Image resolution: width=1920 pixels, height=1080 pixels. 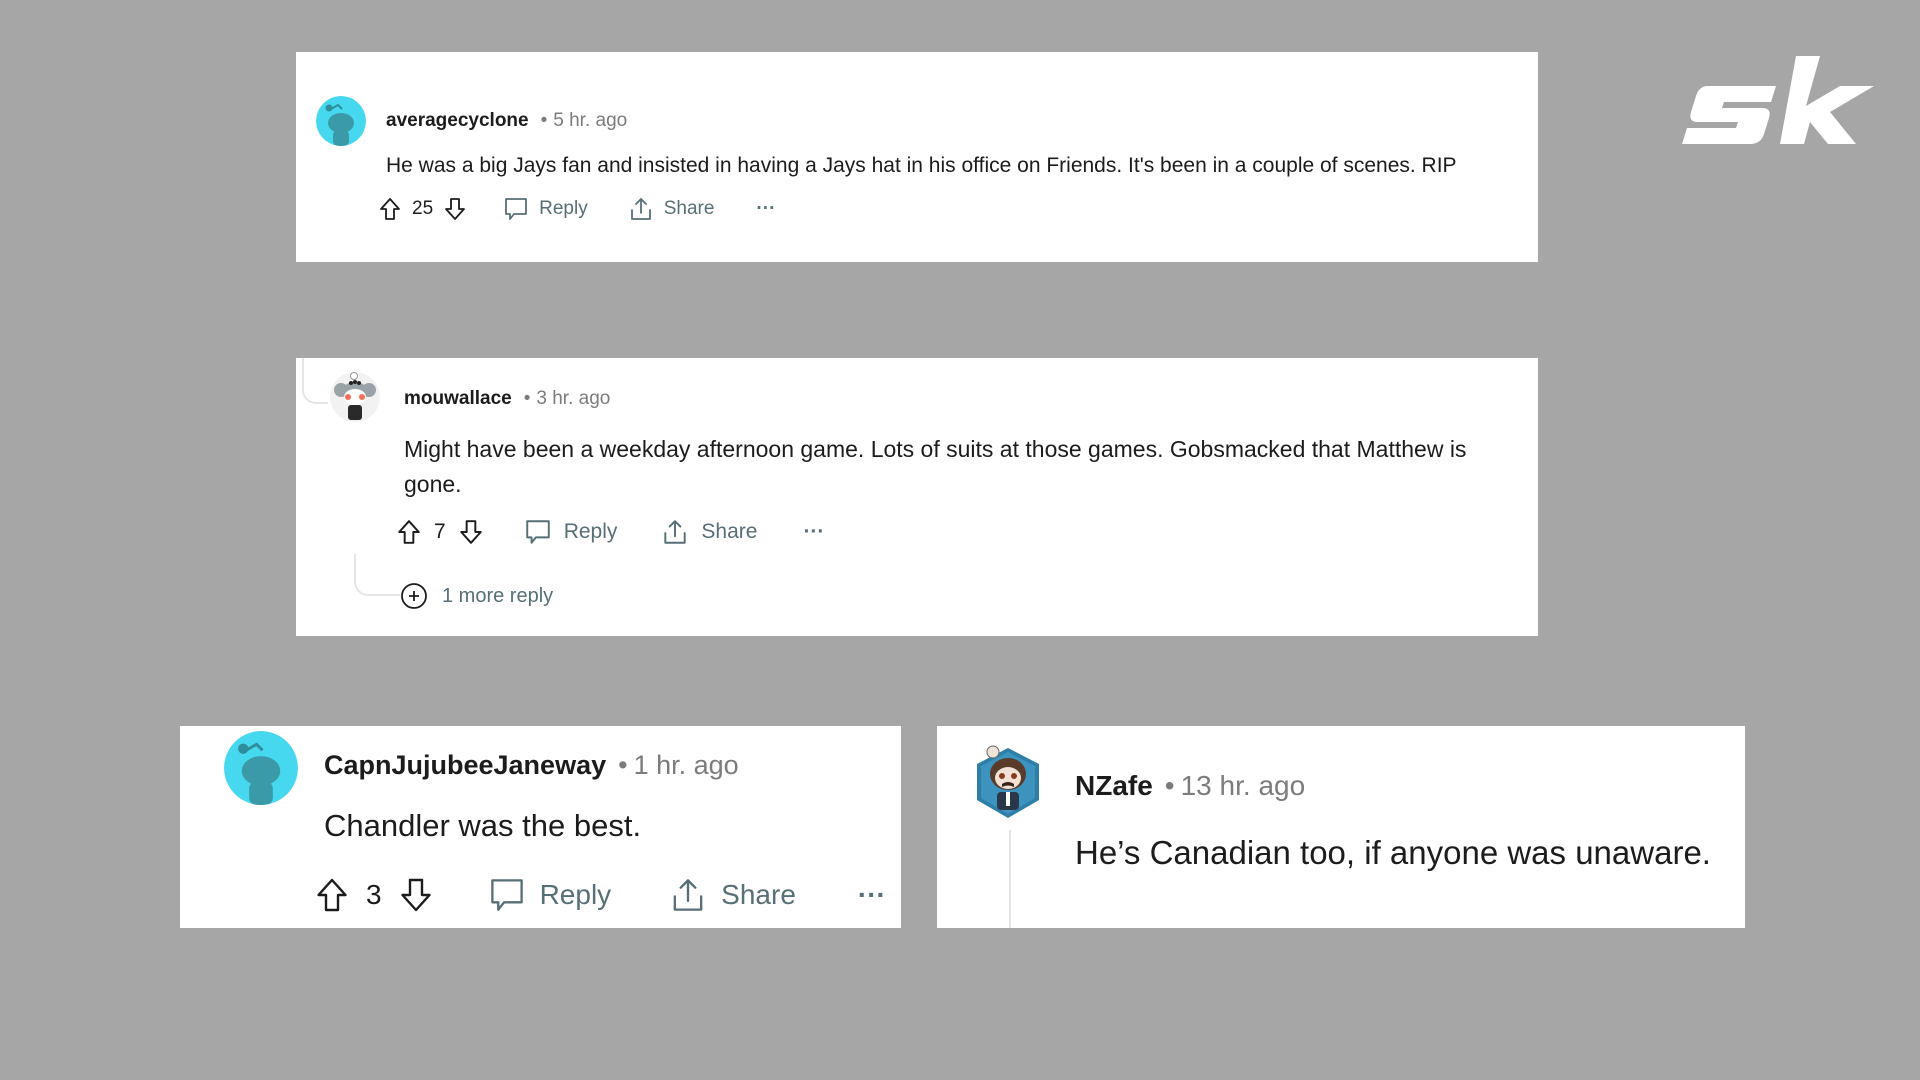 I want to click on timestamp: 1 hr. ago, so click(x=686, y=765).